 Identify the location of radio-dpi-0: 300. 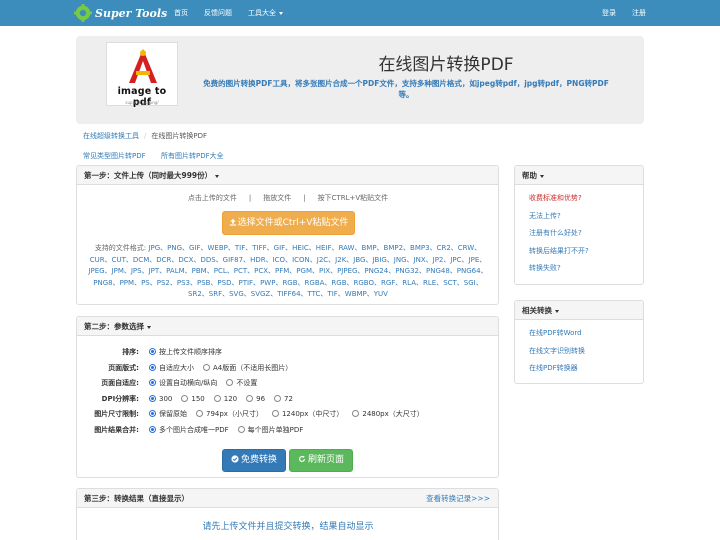
(160, 398).